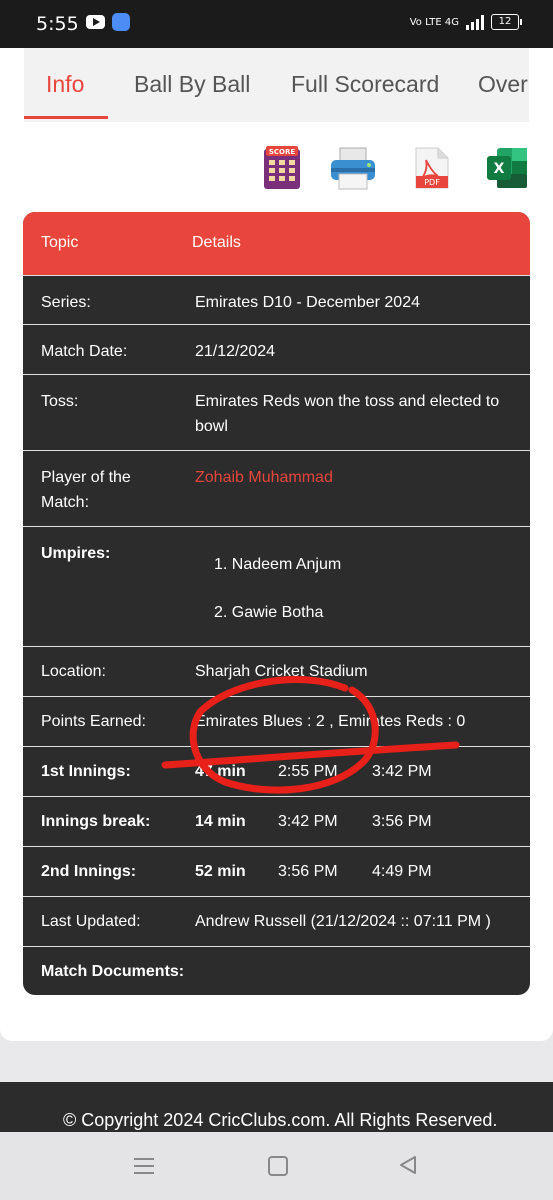 This screenshot has height=1200, width=553. What do you see at coordinates (506, 22) in the screenshot?
I see `battery-icon: 12` at bounding box center [506, 22].